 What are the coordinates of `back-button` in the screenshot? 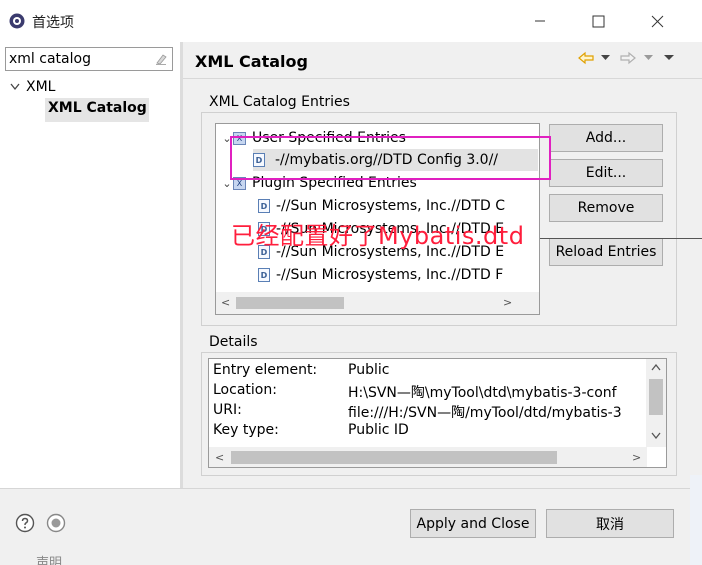 It's located at (586, 58).